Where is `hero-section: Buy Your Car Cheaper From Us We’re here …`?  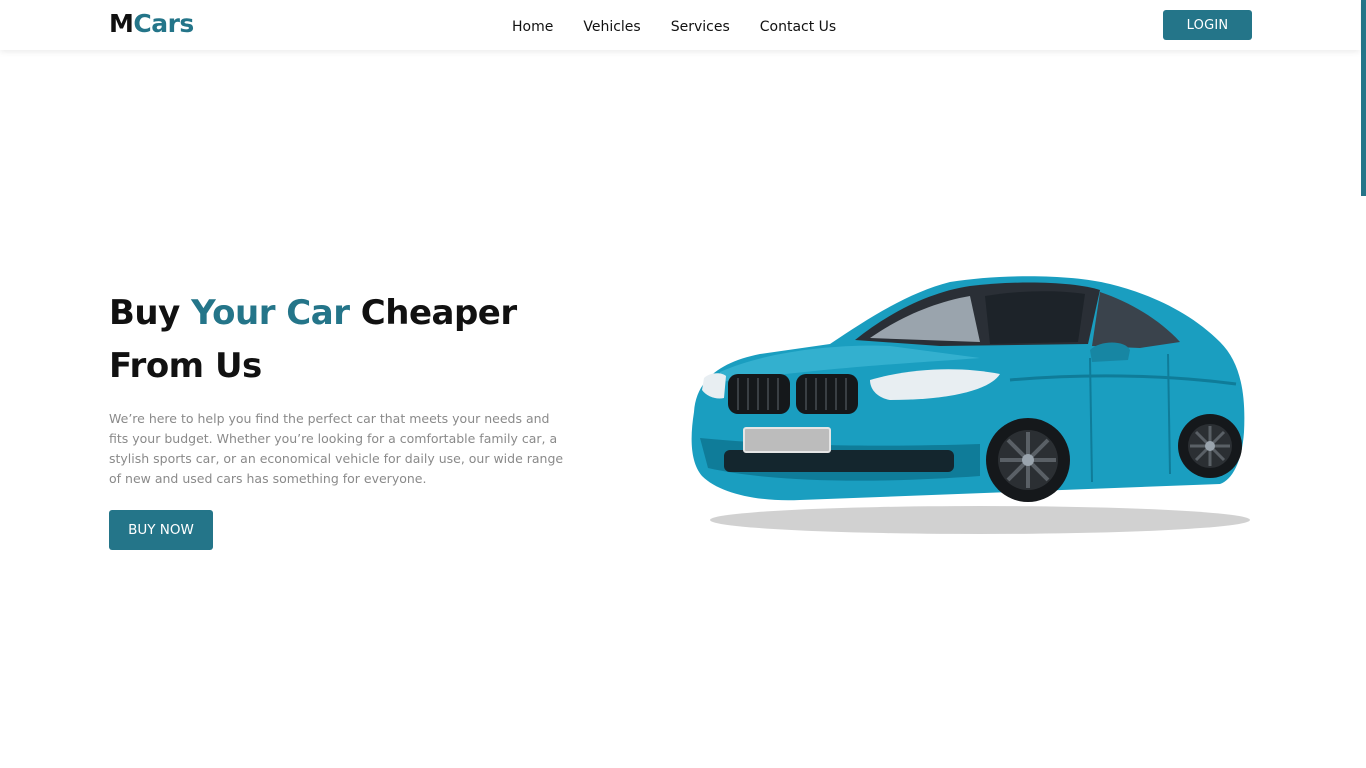
hero-section: Buy Your Car Cheaper From Us We’re here … is located at coordinates (349, 418).